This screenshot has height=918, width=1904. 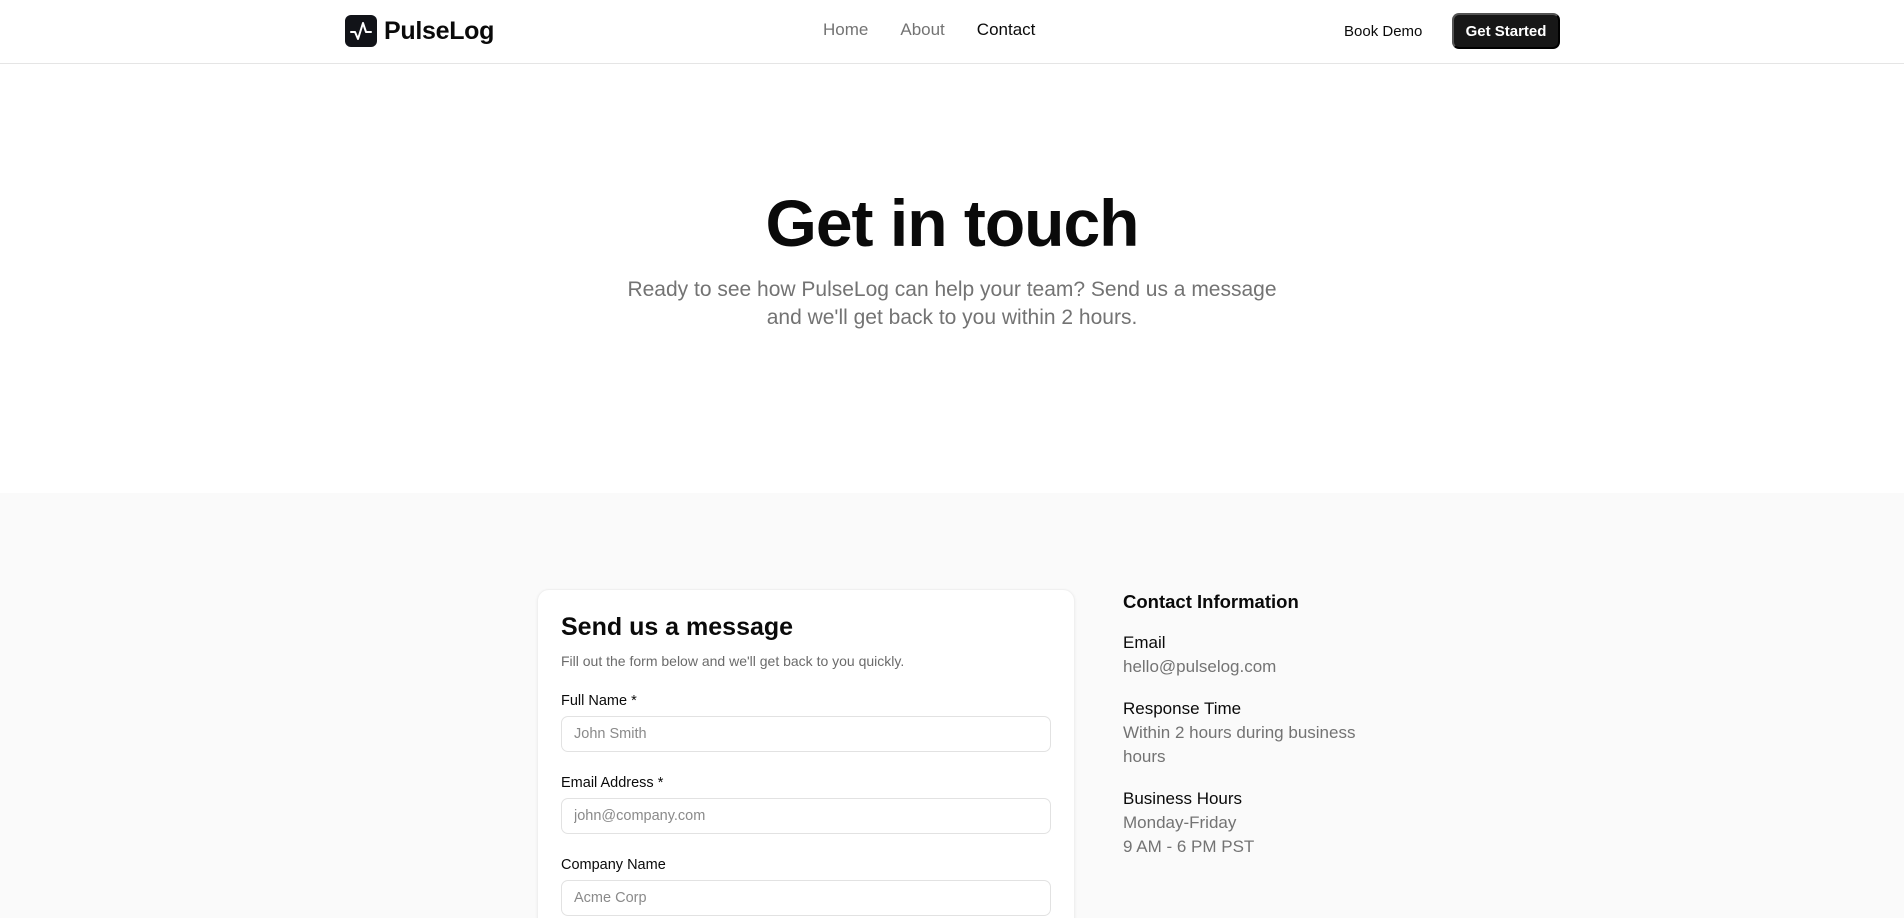 I want to click on business-hours-time: 9 AM - 6 PM PST, so click(x=1189, y=846).